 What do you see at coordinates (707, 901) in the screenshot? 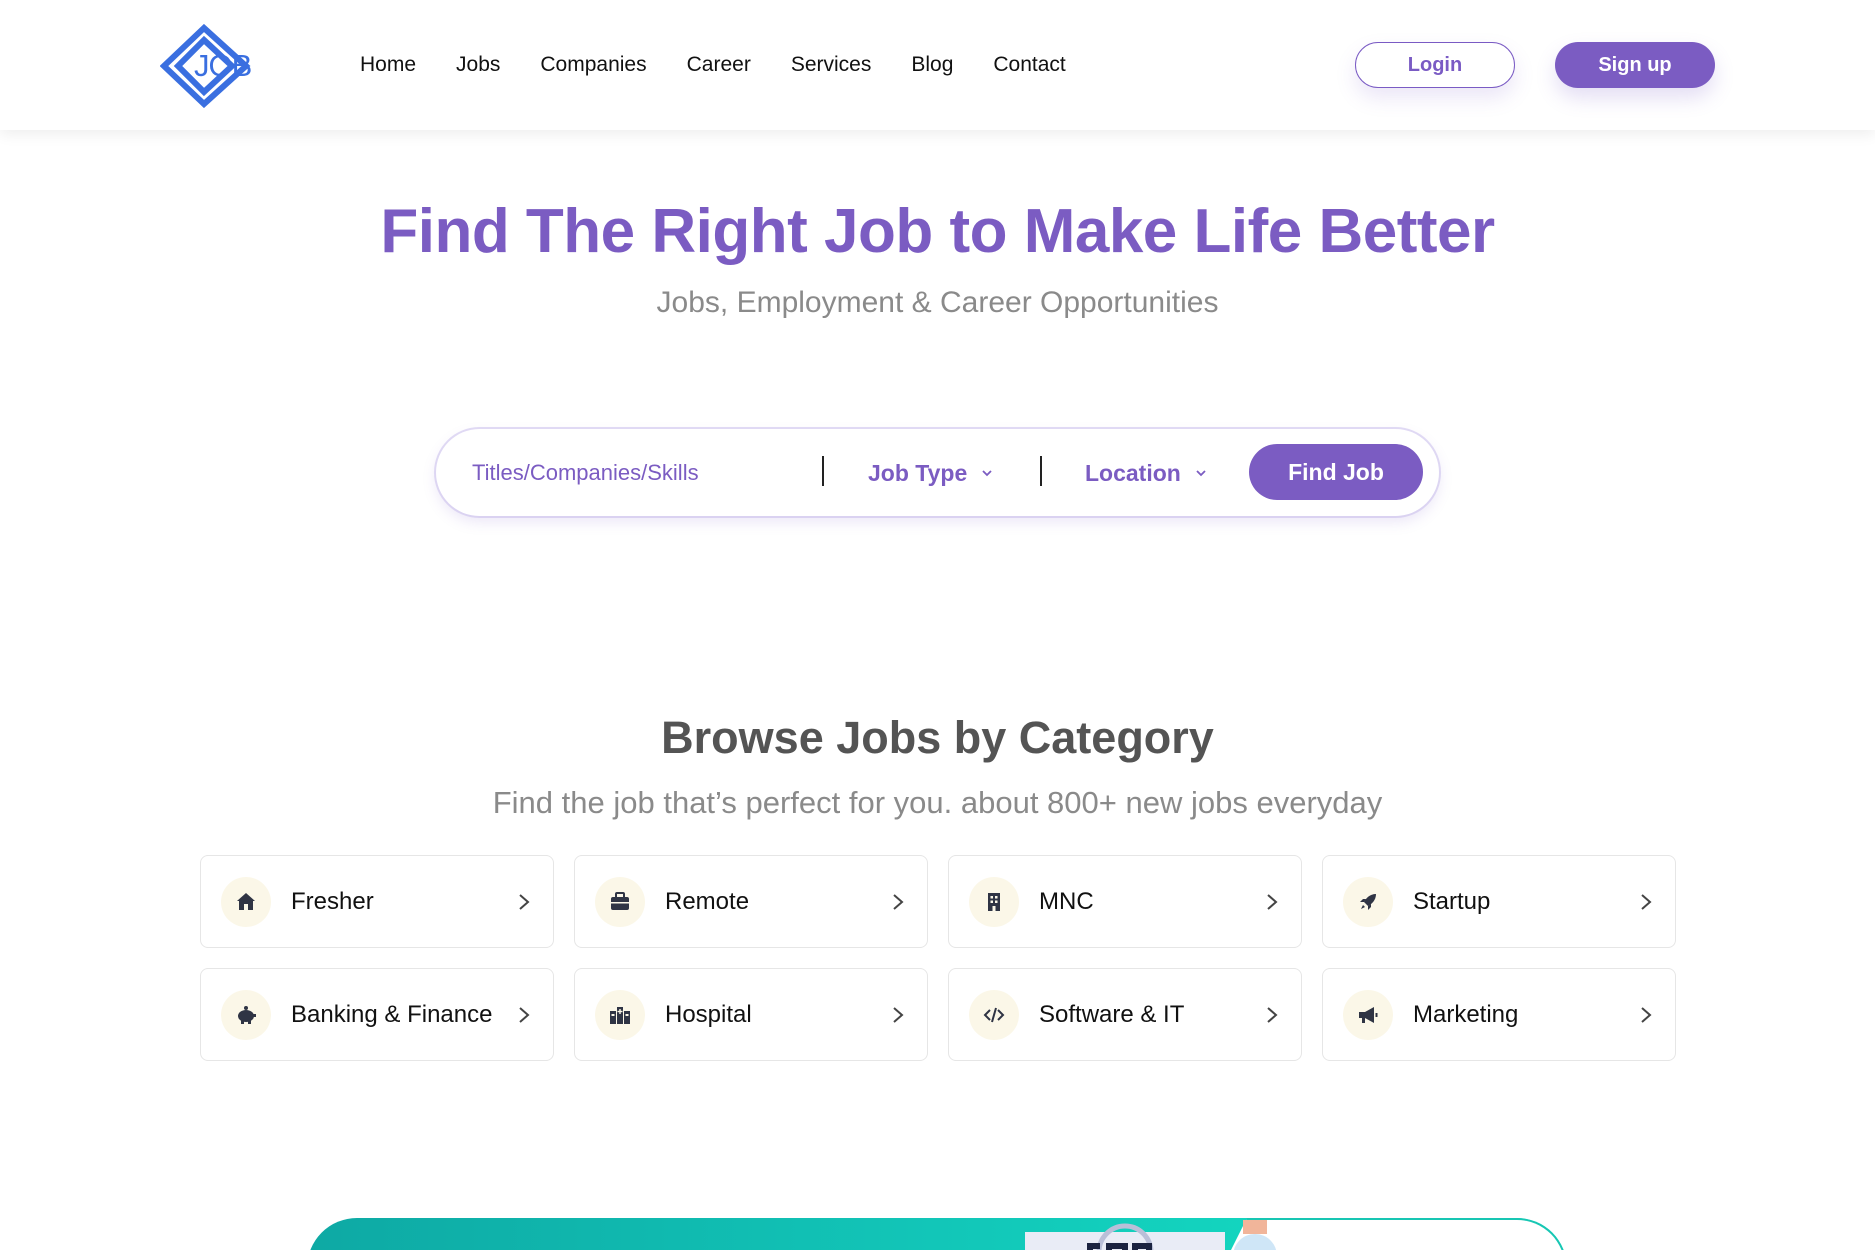
I see `category-label: Remote` at bounding box center [707, 901].